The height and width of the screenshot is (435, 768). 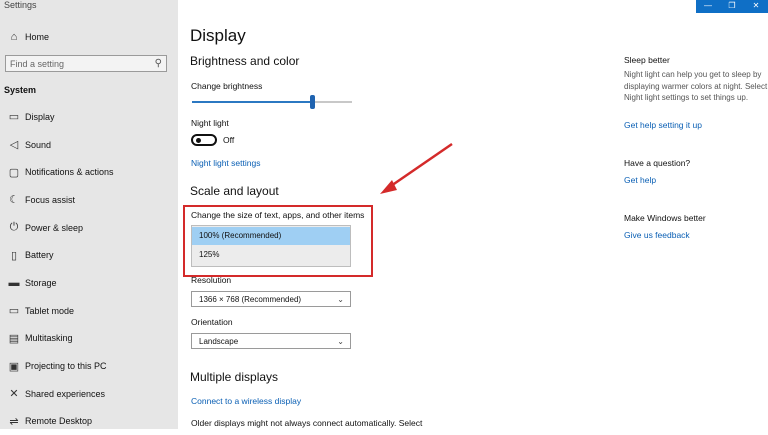 What do you see at coordinates (212, 322) in the screenshot?
I see `orientation-label: Orientation` at bounding box center [212, 322].